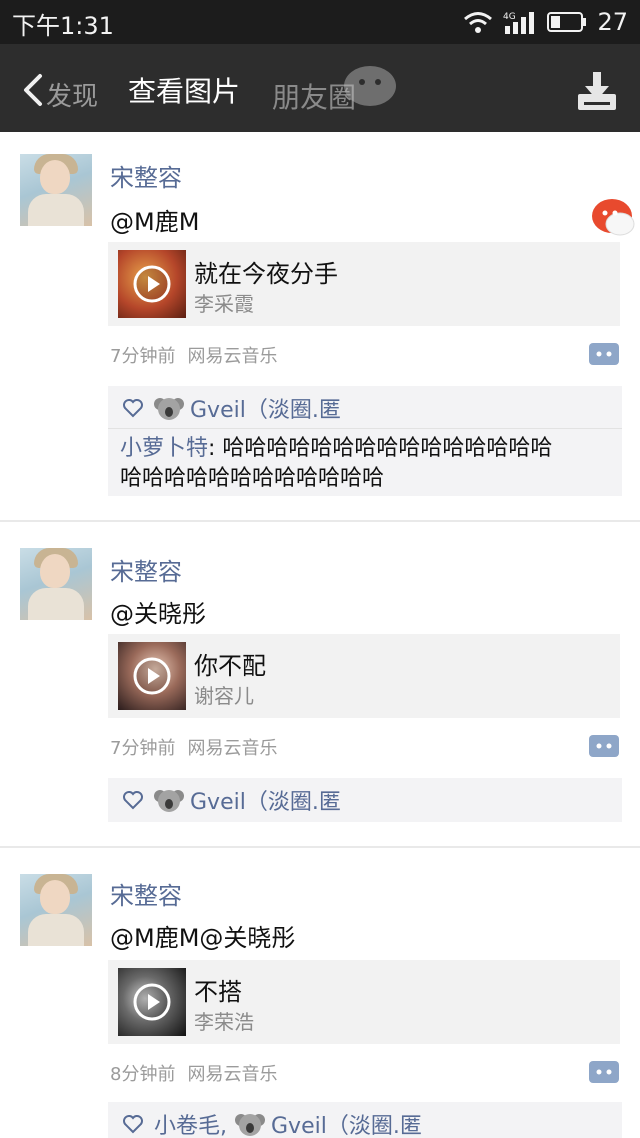 The image size is (640, 1138). What do you see at coordinates (519, 23) in the screenshot?
I see `signal-icon: 4G` at bounding box center [519, 23].